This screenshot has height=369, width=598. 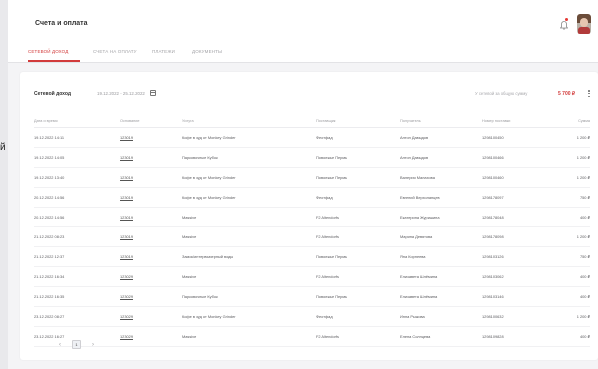 I want to click on table-cell: 1298178098, so click(x=515, y=237).